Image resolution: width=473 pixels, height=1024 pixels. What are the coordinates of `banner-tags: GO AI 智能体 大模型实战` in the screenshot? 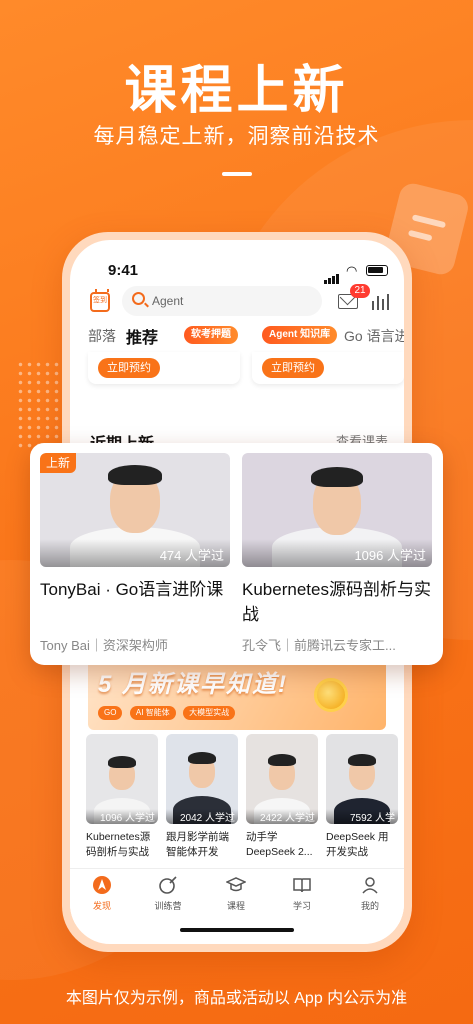 It's located at (168, 711).